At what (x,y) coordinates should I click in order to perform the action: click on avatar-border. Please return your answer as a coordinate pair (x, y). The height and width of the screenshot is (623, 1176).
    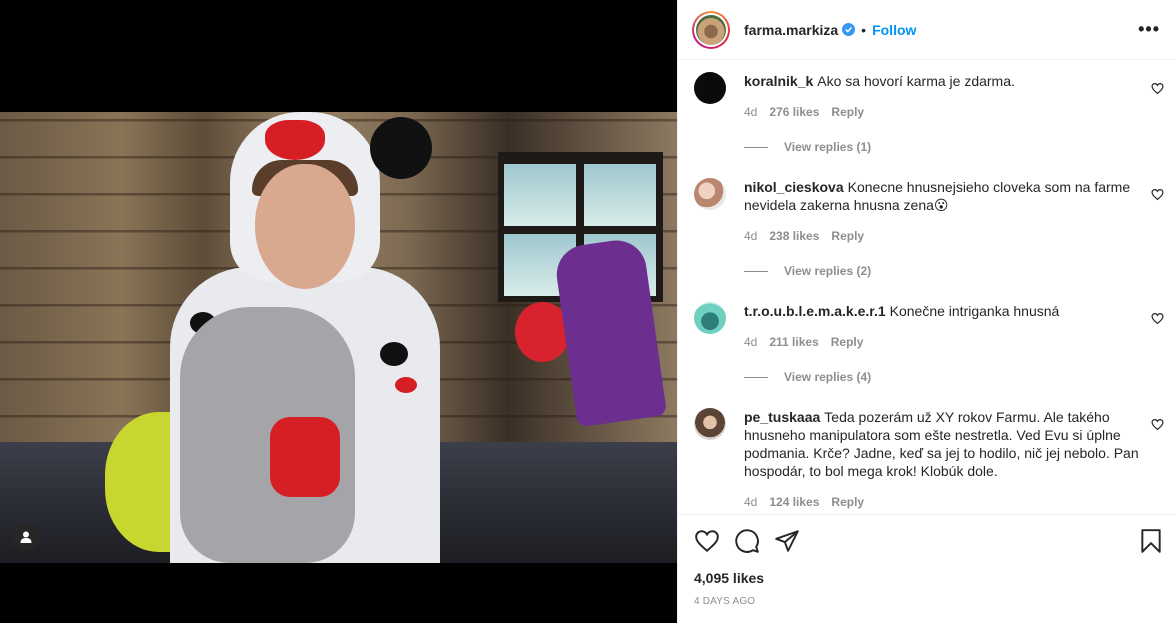
    Looking at the image, I should click on (711, 29).